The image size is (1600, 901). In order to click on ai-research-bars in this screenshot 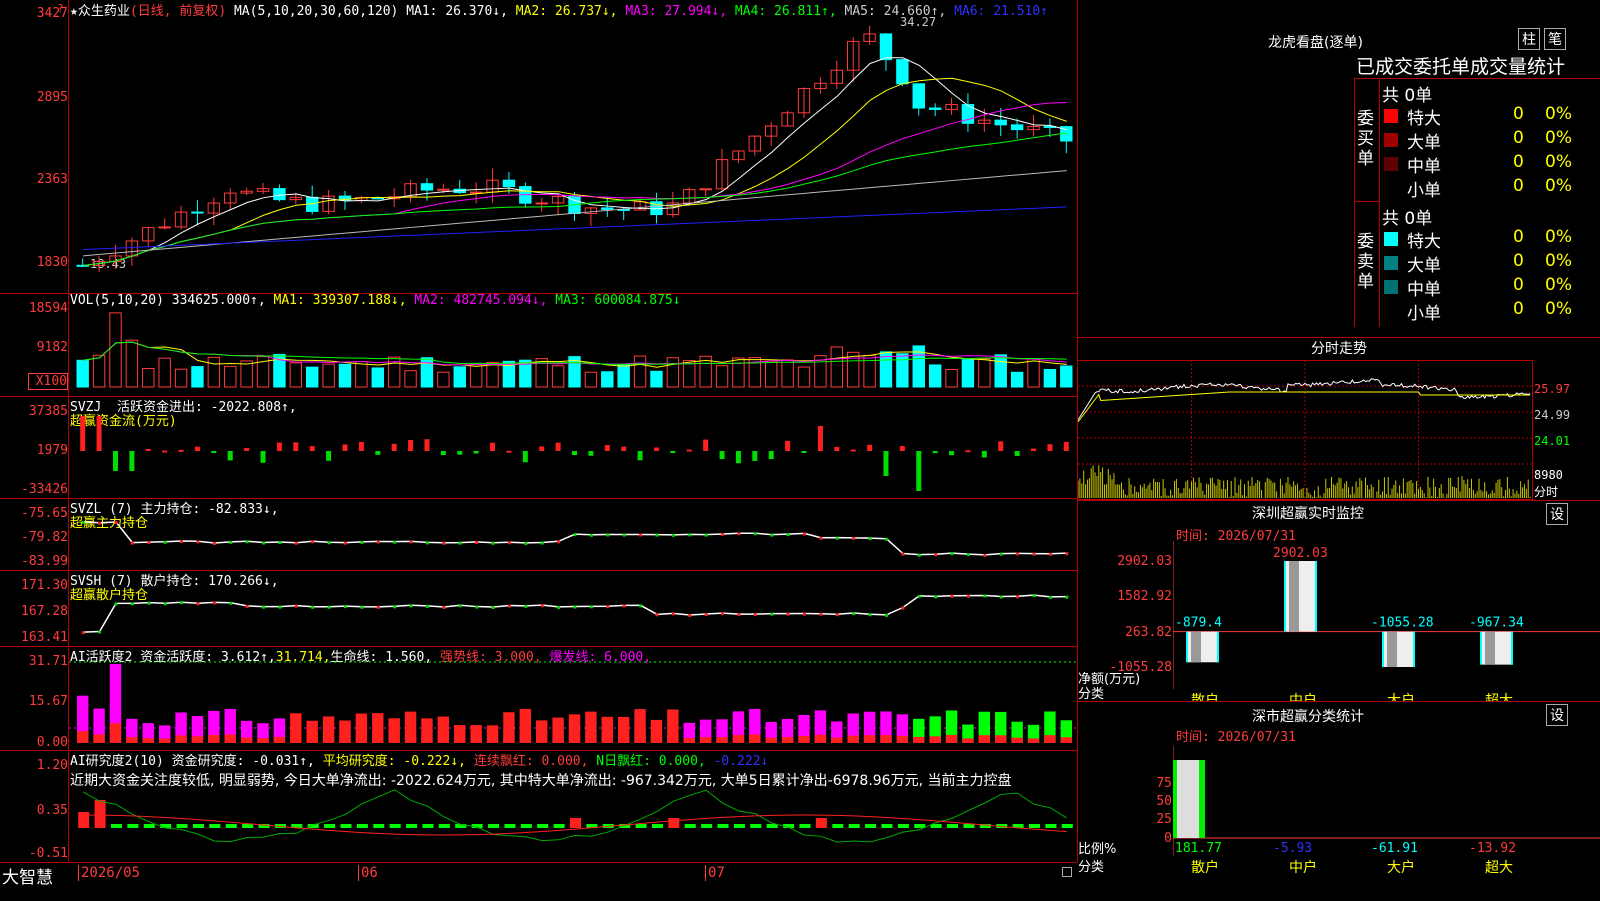, I will do `click(572, 805)`.